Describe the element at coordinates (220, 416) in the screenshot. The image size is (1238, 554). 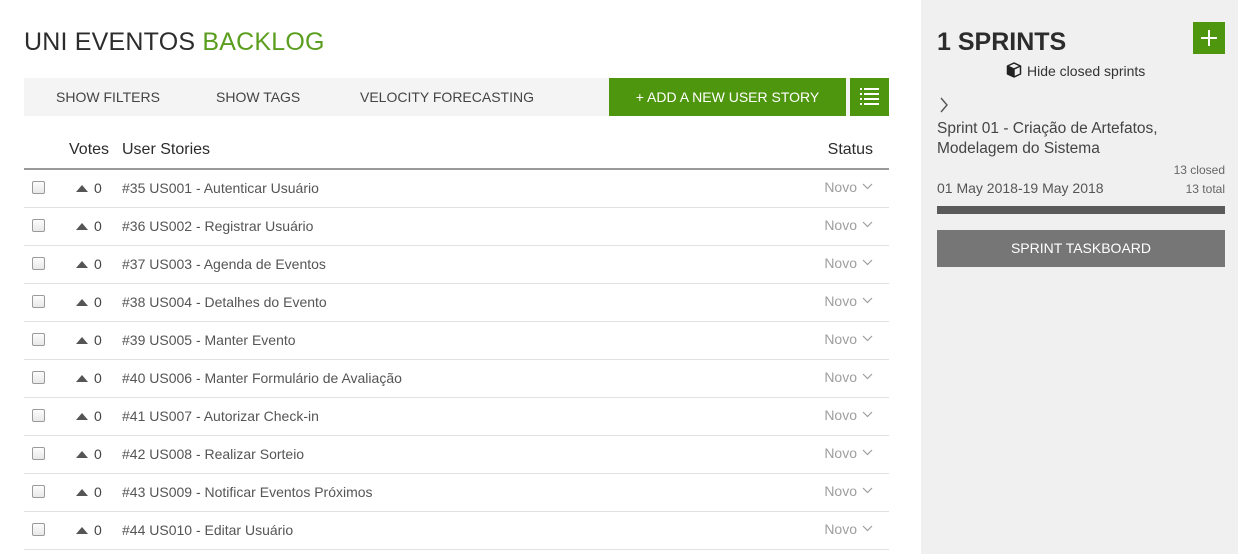
I see `user-story-link: #41 US007 - Autorizar Check-in` at that location.